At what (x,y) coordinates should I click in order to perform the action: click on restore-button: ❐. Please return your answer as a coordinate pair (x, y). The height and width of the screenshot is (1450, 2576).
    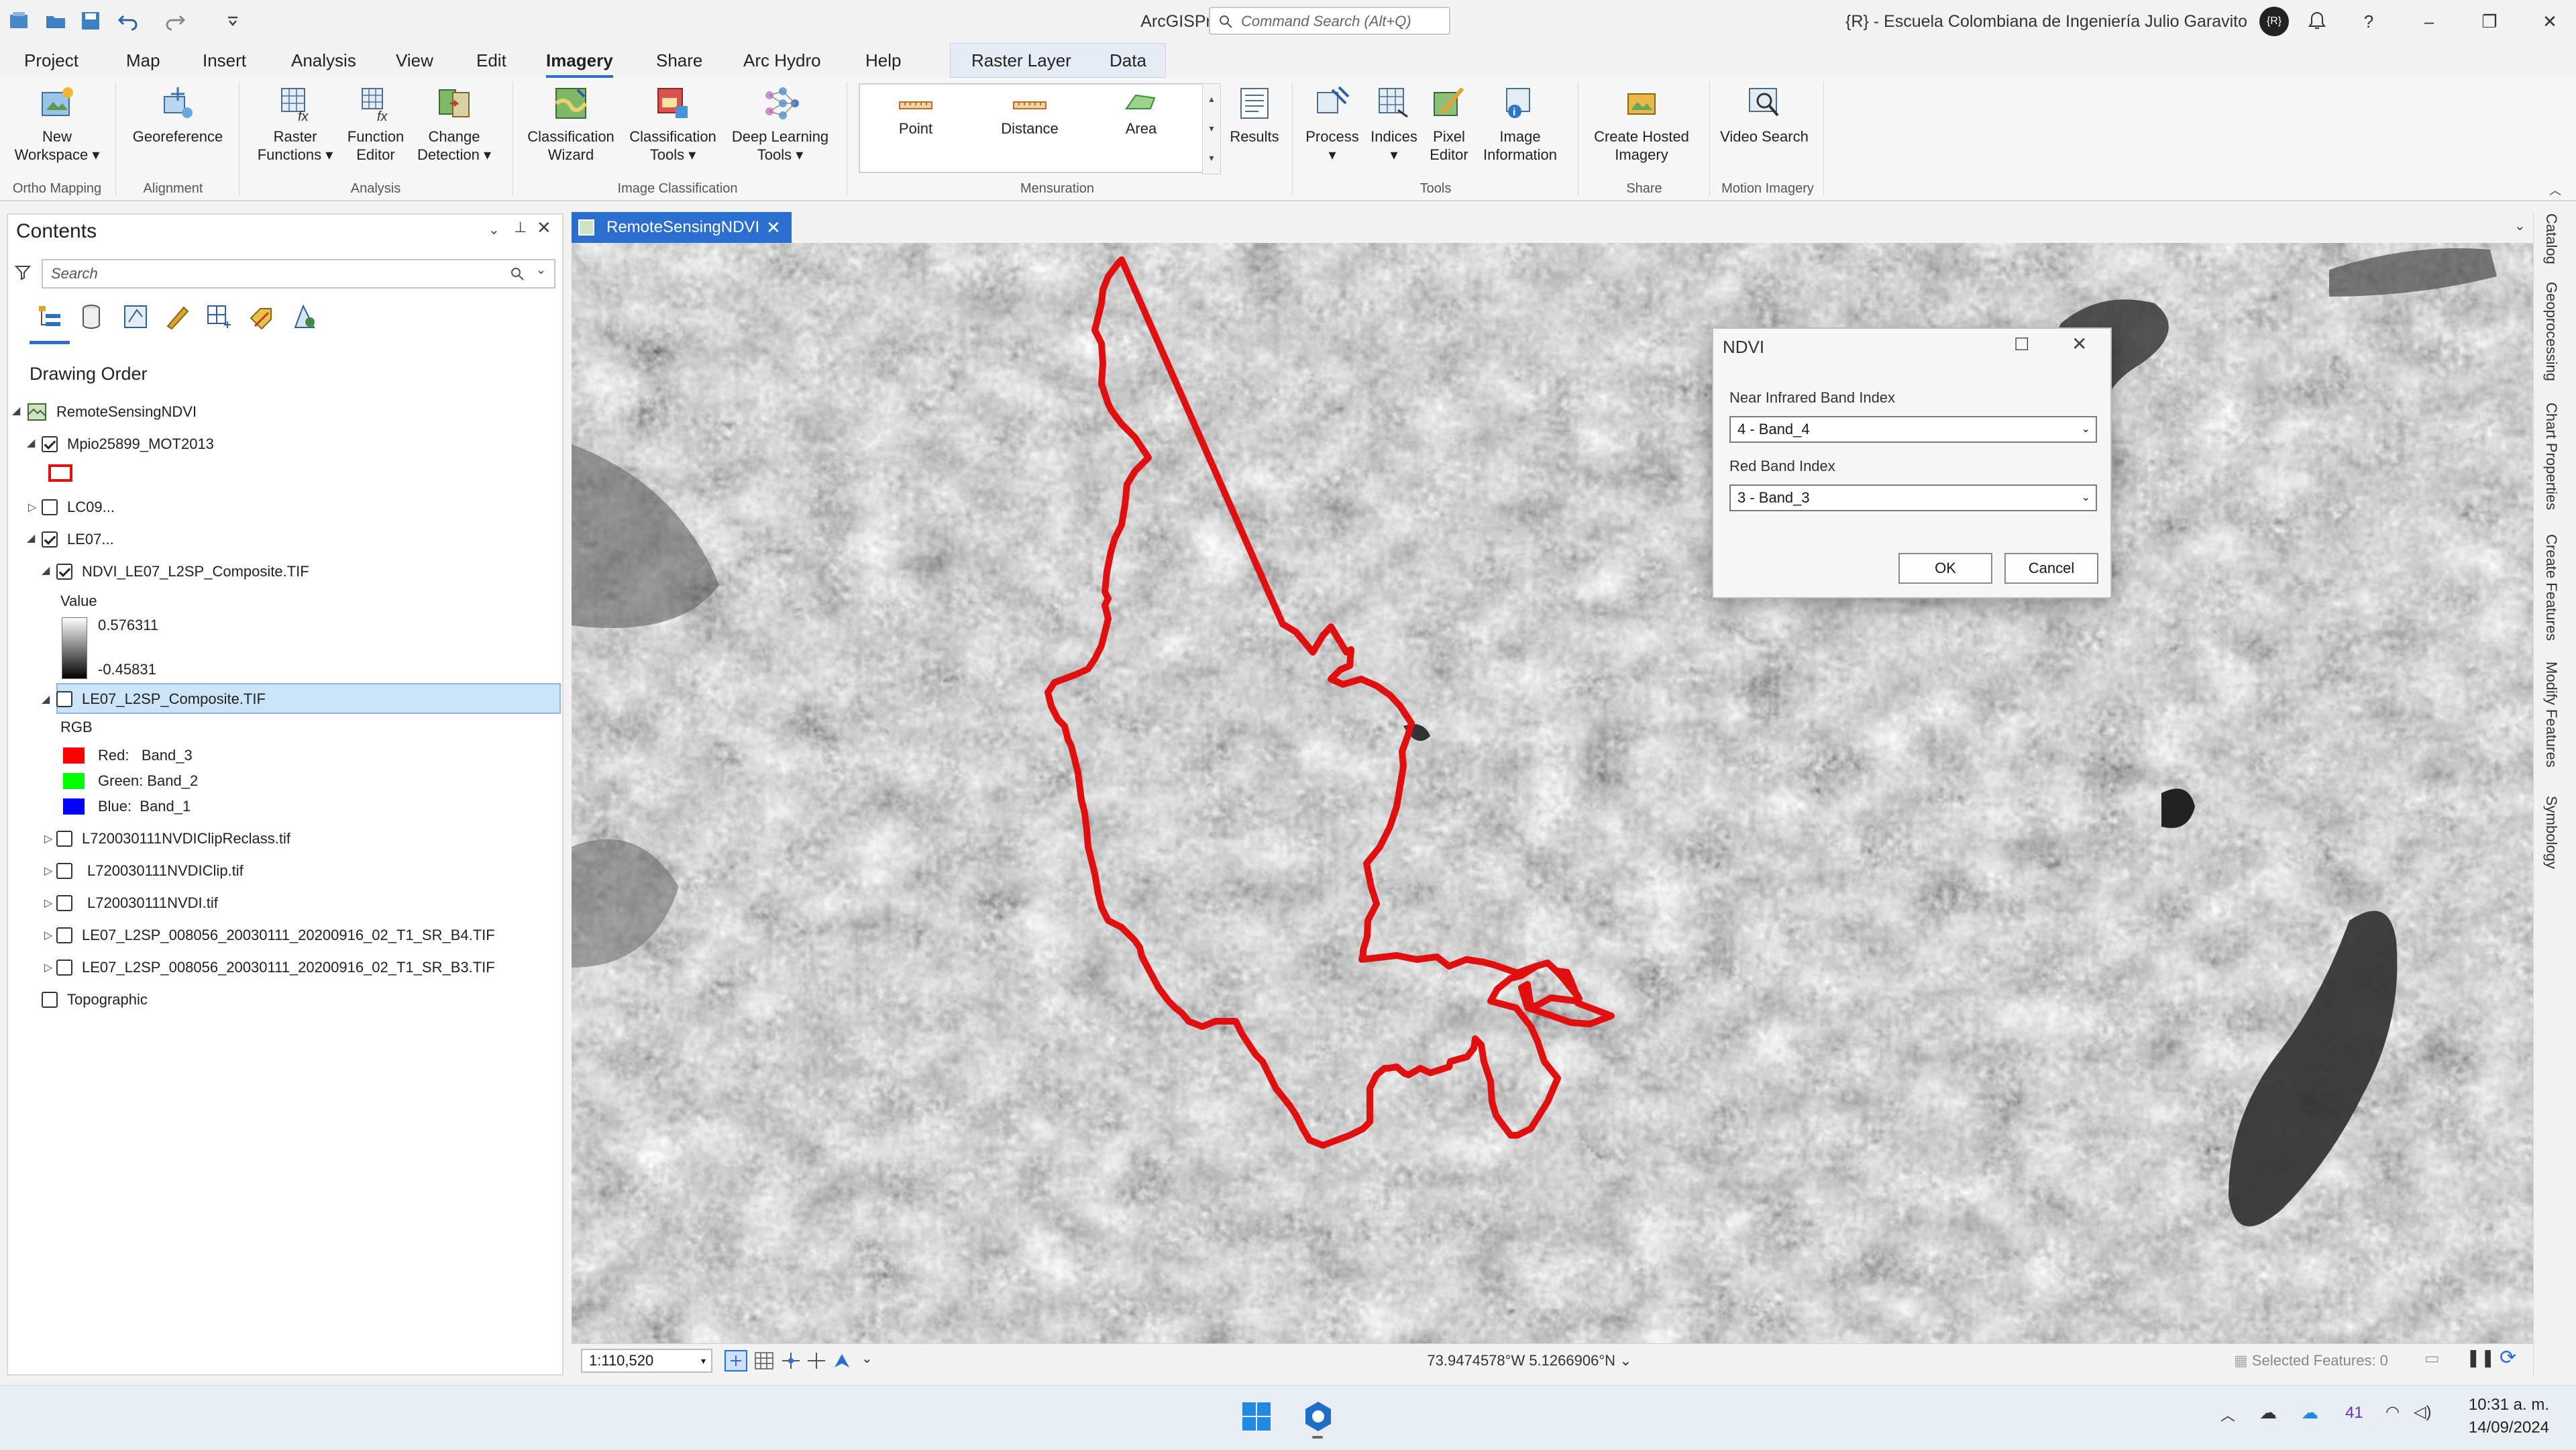
    Looking at the image, I should click on (2489, 22).